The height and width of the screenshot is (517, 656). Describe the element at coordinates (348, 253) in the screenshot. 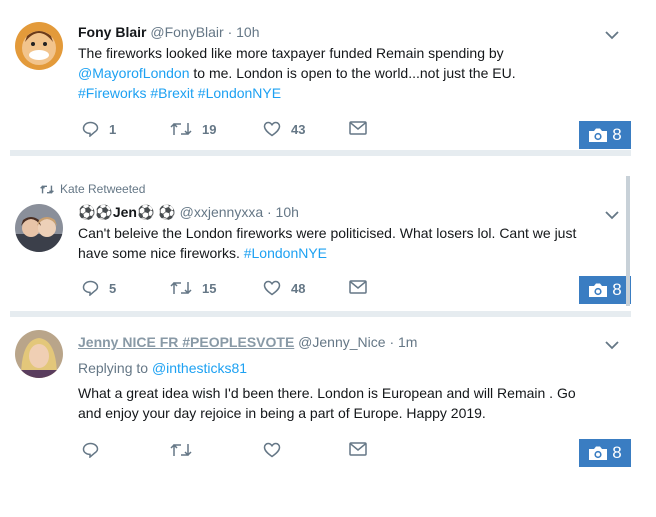

I see `tweet-text-line: have some nice fireworks. #LondonNYE` at that location.